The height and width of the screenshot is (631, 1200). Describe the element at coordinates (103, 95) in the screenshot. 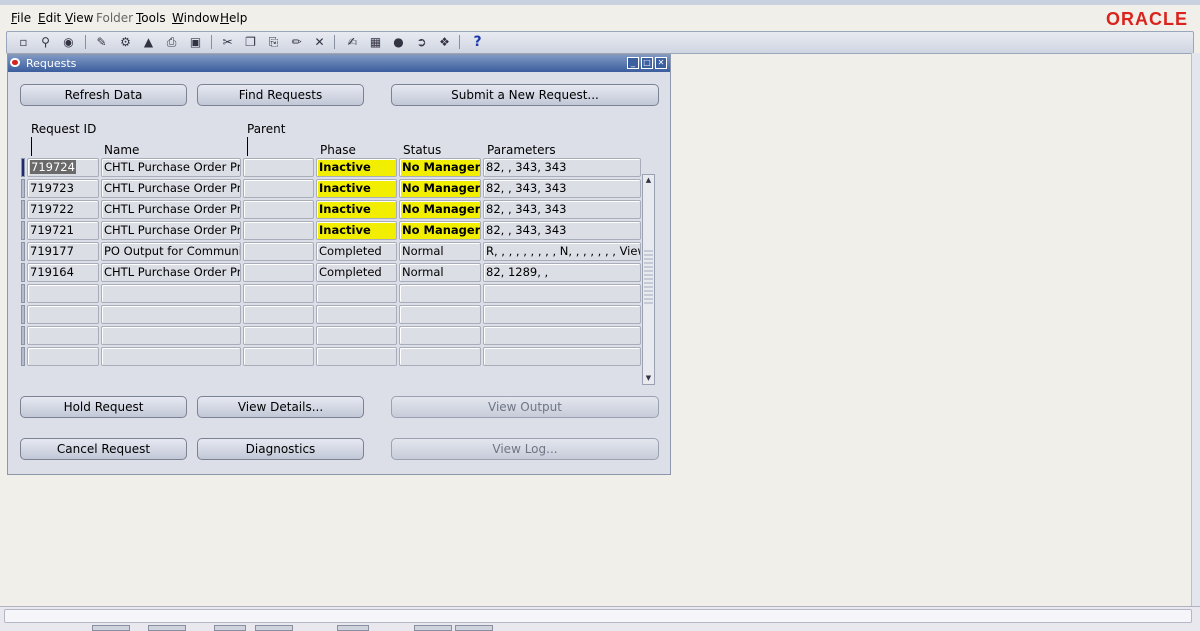

I see `refresh-data-button: Refresh Data` at that location.